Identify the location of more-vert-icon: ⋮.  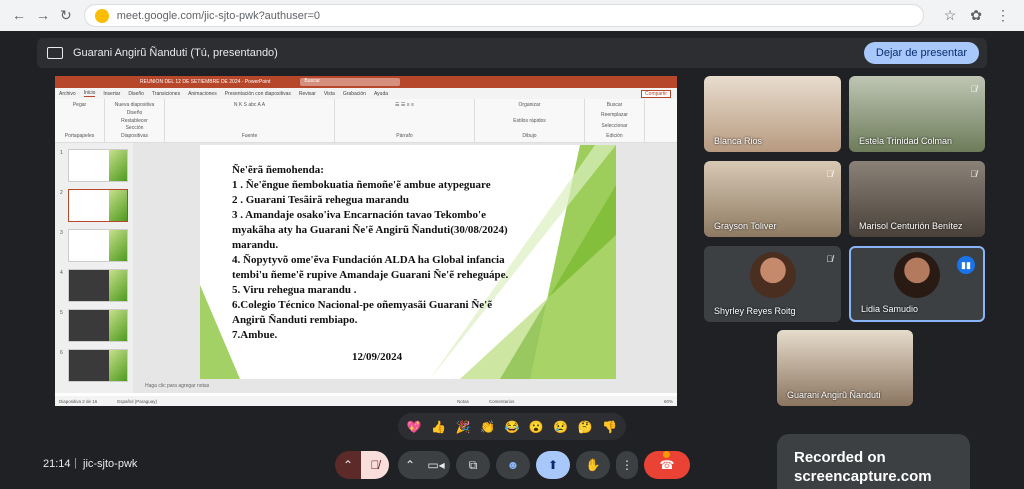
(627, 465).